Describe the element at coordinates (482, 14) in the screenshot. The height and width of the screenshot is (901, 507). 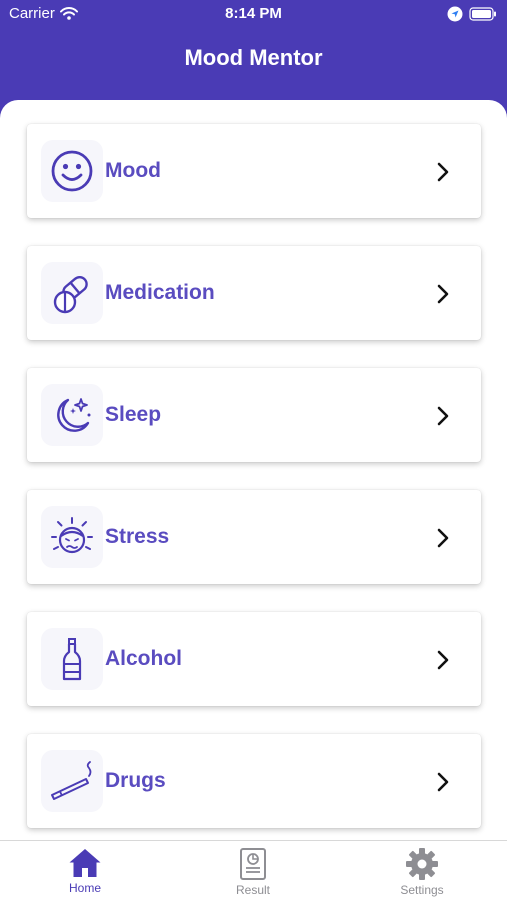
I see `battery-icon` at that location.